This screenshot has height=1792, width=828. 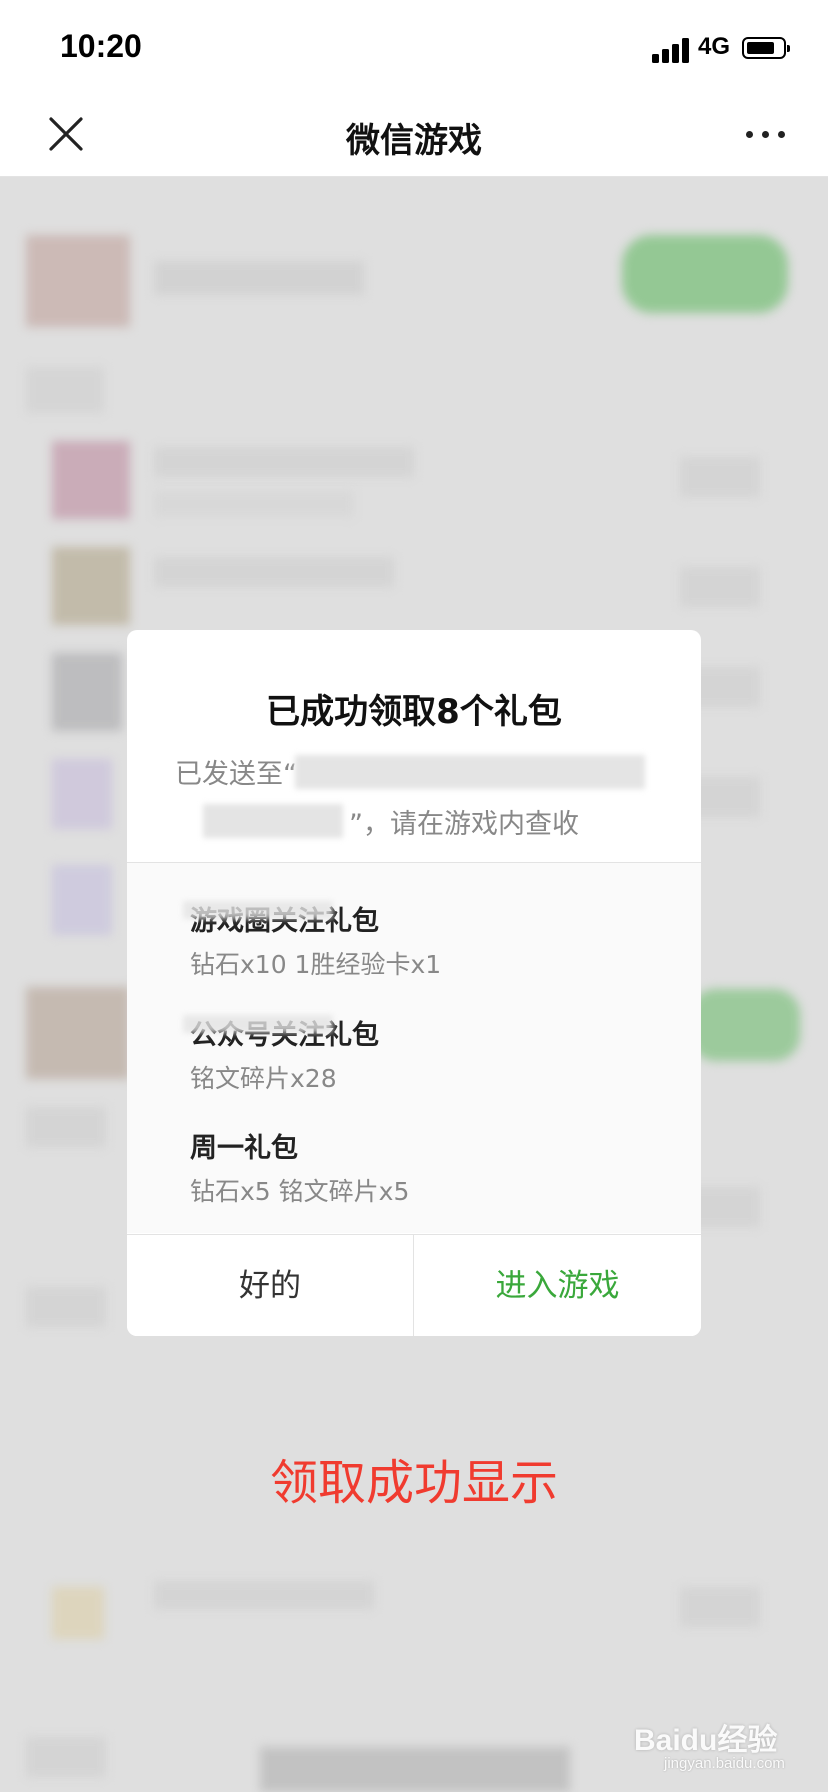 What do you see at coordinates (263, 1078) in the screenshot?
I see `gift-detail: 铭文碎片x28` at bounding box center [263, 1078].